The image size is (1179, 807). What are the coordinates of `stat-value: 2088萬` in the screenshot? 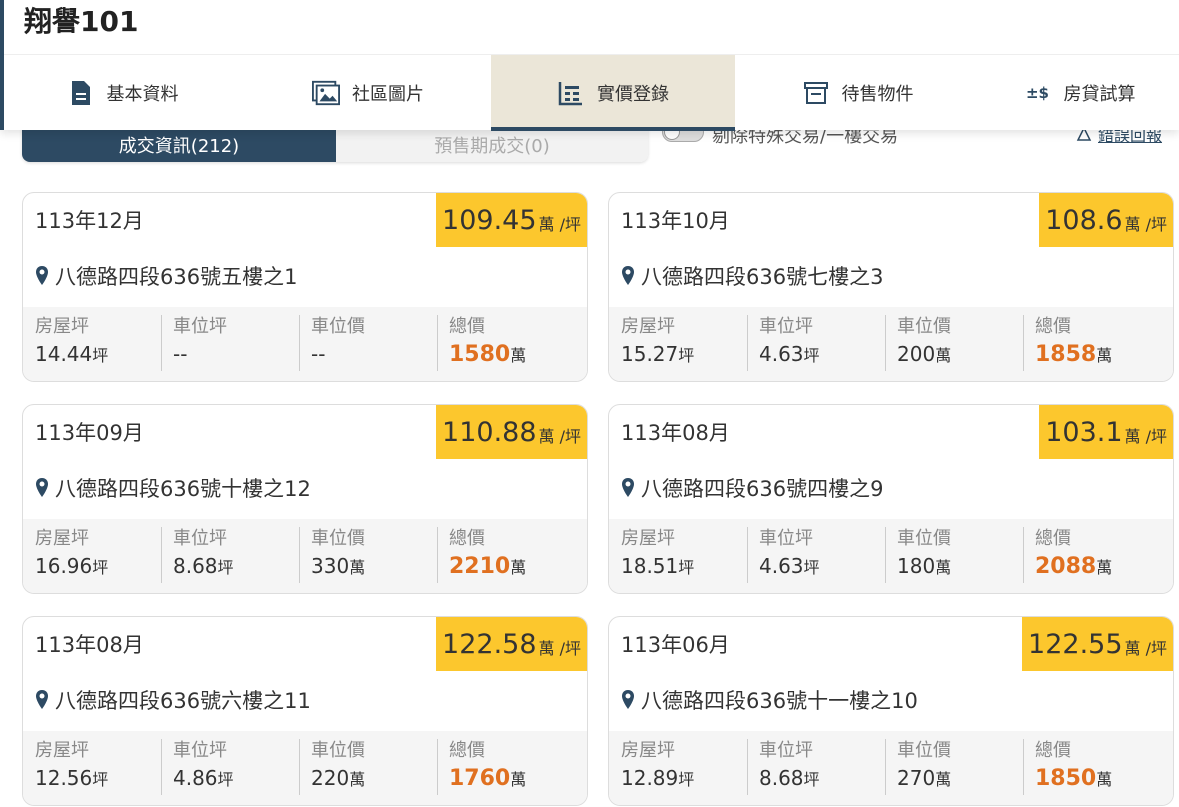 It's located at (1074, 566).